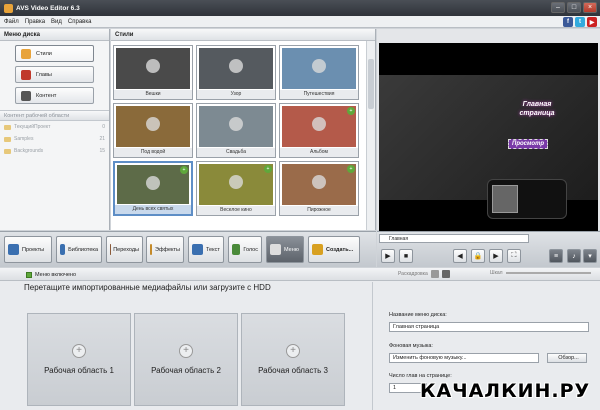  Describe the element at coordinates (28, 249) in the screenshot. I see `toolbar-button-0: Проекты` at that location.